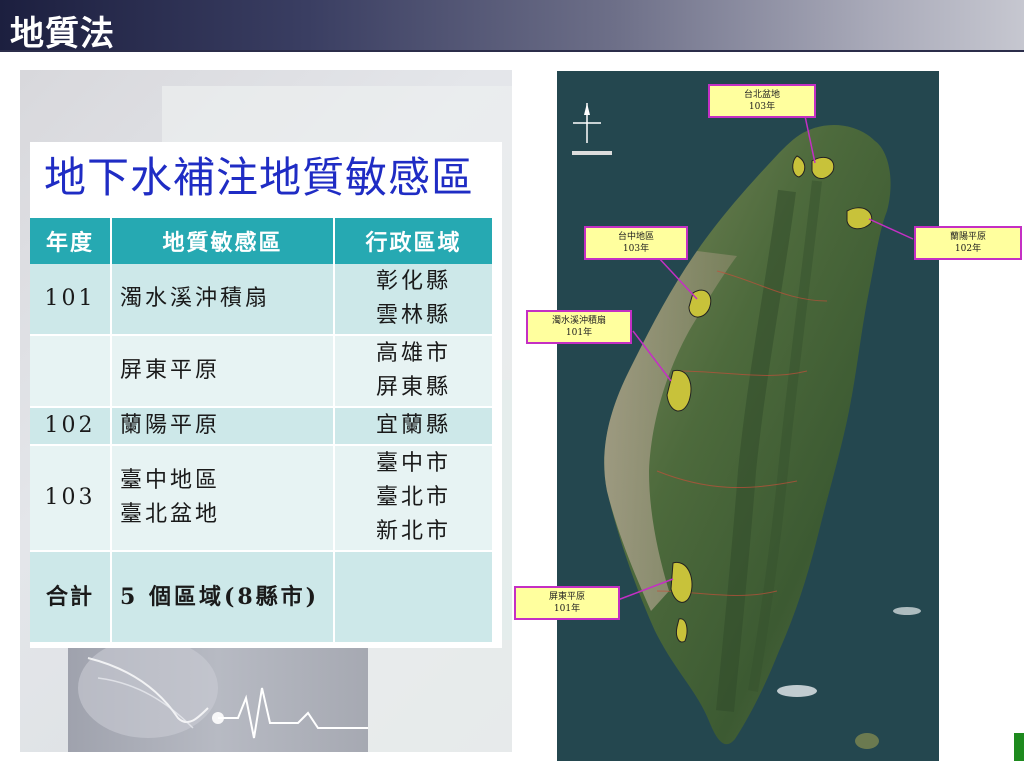  What do you see at coordinates (71, 597) in the screenshot?
I see `cell-total-label: 合計` at bounding box center [71, 597].